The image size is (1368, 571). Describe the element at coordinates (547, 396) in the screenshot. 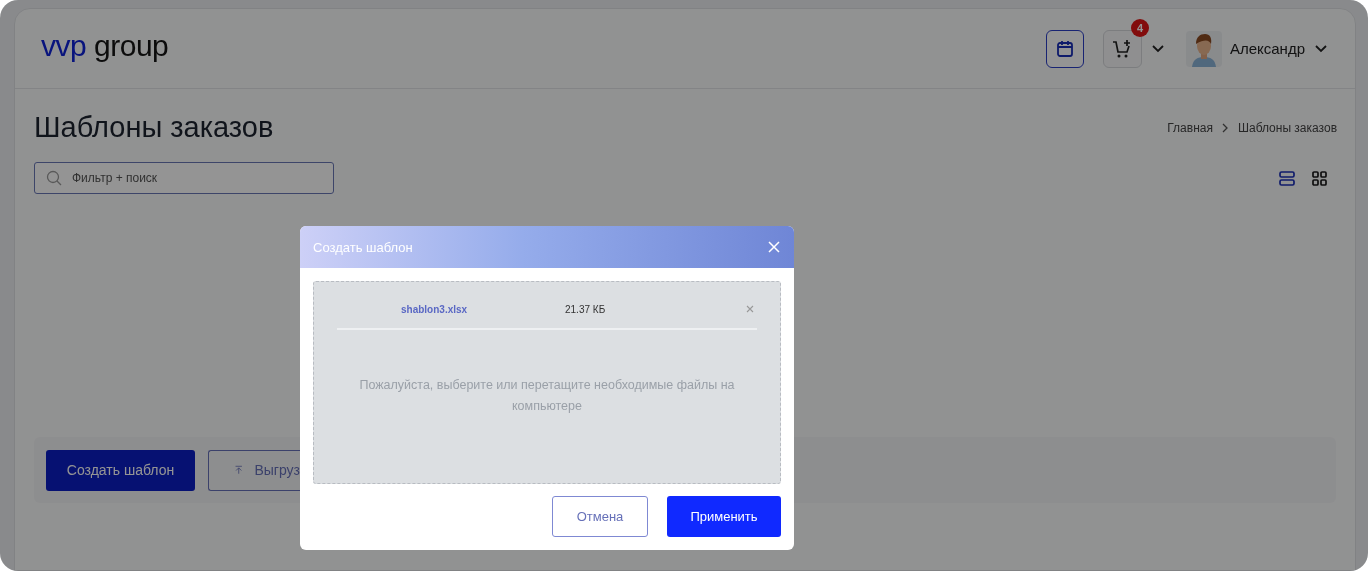

I see `drop-hint: Пожалуйста, выберите или перетащите необходимые файлы на компьютере` at that location.